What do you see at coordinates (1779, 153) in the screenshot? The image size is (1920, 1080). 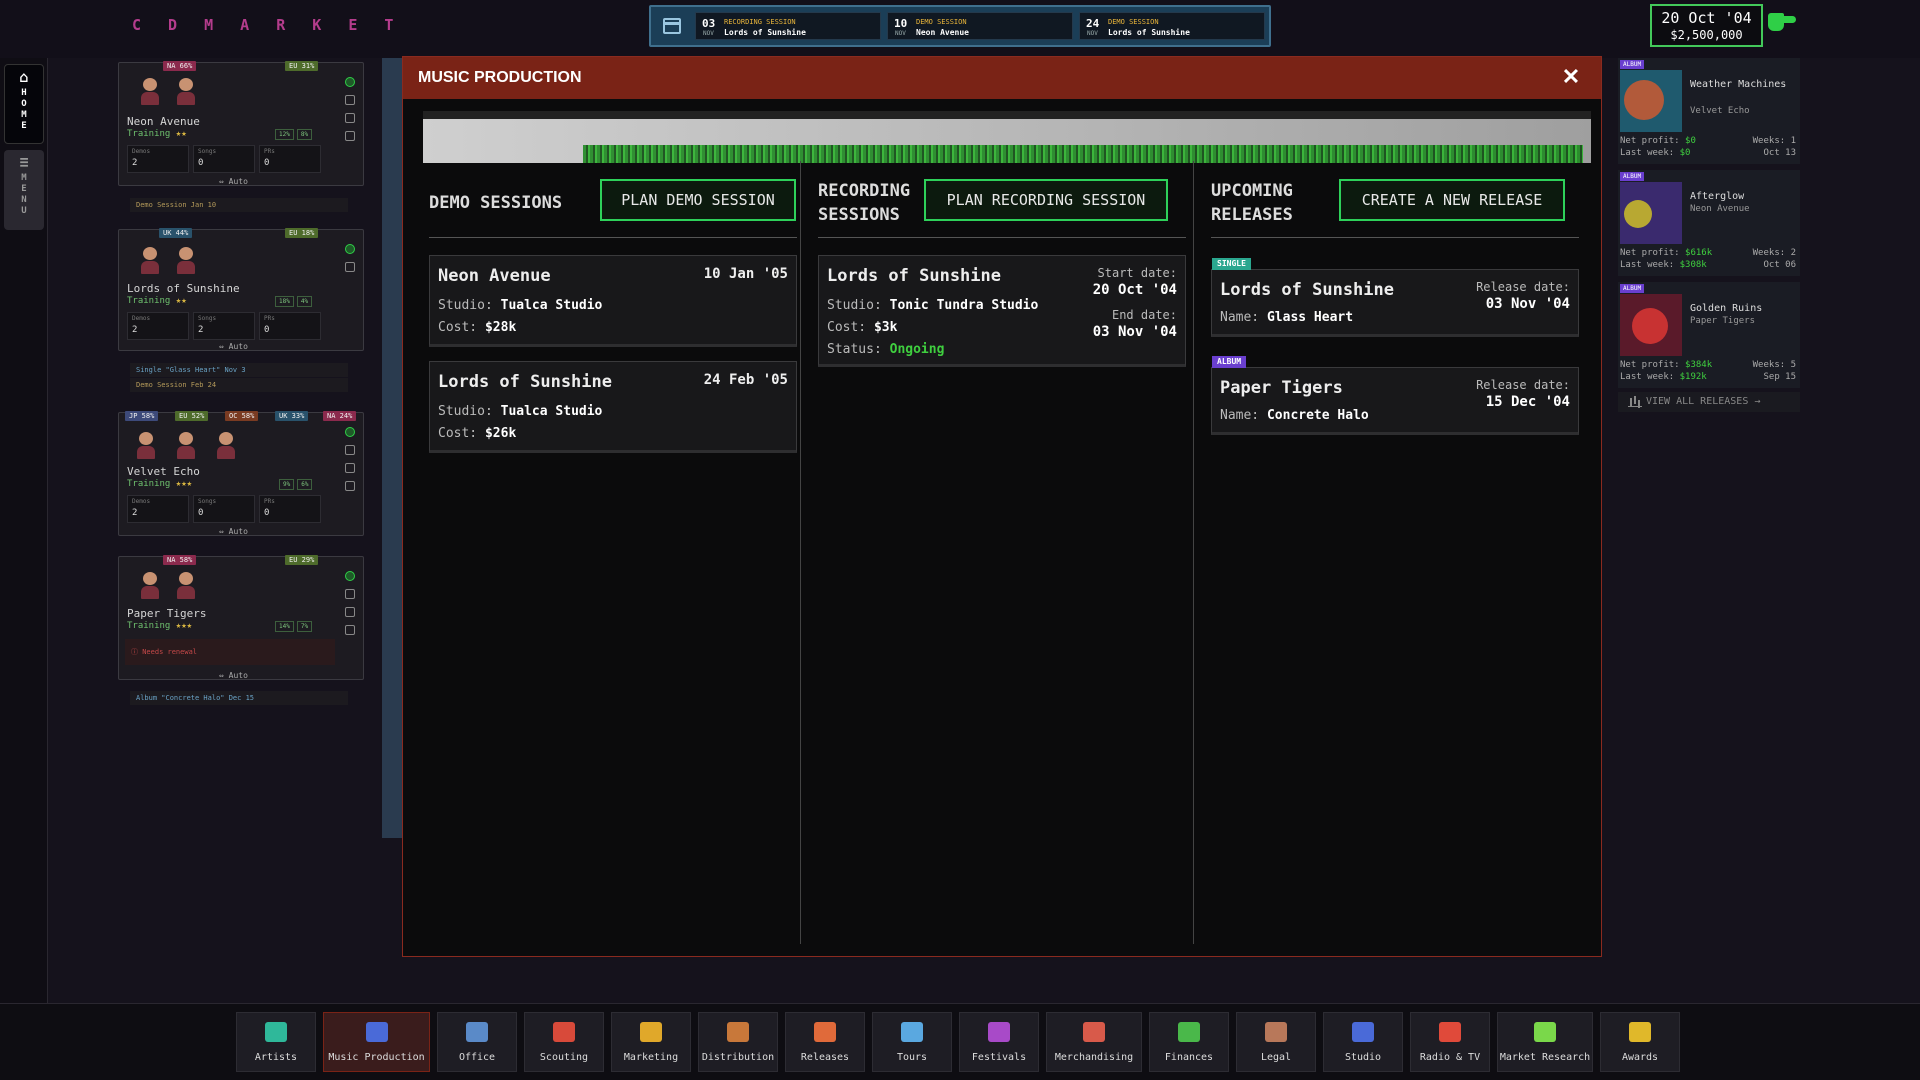 I see `release-date: Oct 13` at bounding box center [1779, 153].